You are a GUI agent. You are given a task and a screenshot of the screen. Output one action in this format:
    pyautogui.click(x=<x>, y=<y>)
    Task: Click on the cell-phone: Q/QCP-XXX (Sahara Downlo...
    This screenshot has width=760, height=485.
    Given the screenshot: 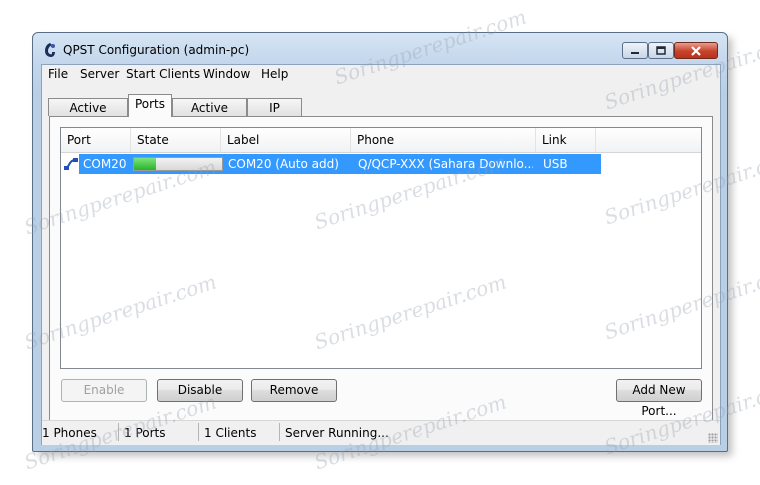 What is the action you would take?
    pyautogui.click(x=445, y=164)
    